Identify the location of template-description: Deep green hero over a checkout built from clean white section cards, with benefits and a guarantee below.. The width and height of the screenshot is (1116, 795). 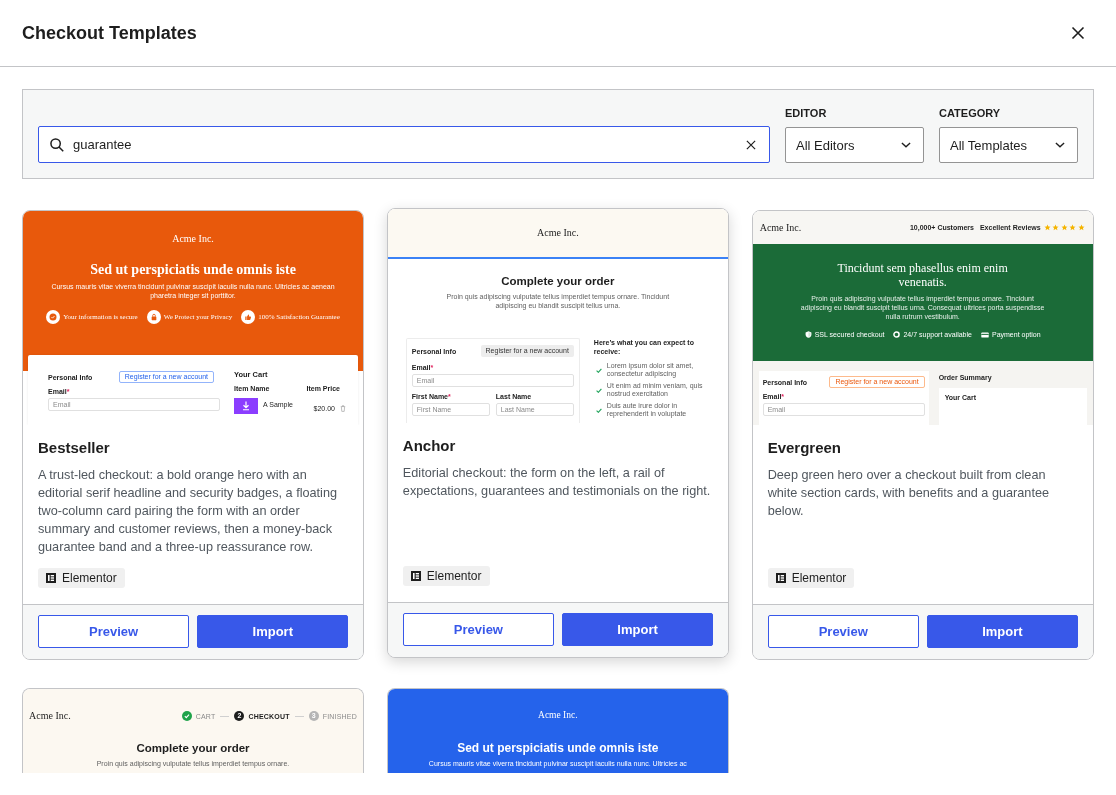
(909, 493).